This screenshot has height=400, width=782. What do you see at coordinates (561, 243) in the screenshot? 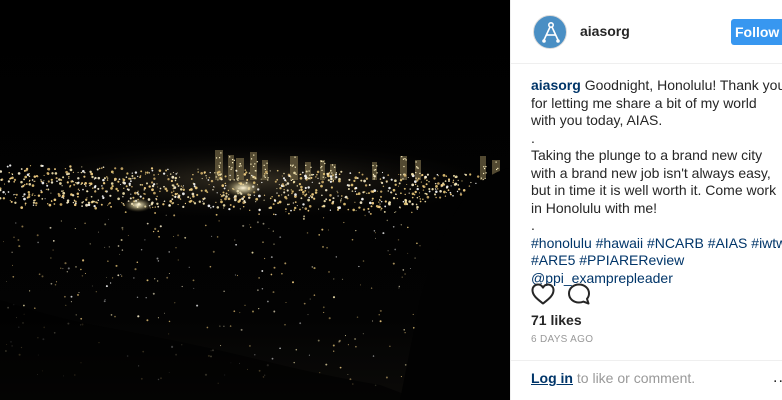
I see `hashtag-link: #honolulu` at bounding box center [561, 243].